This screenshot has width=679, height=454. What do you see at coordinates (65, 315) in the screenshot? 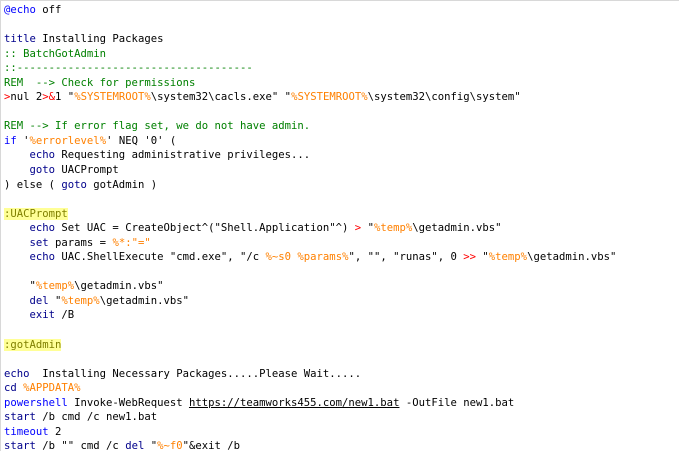
I see `code-token-plain: /B` at bounding box center [65, 315].